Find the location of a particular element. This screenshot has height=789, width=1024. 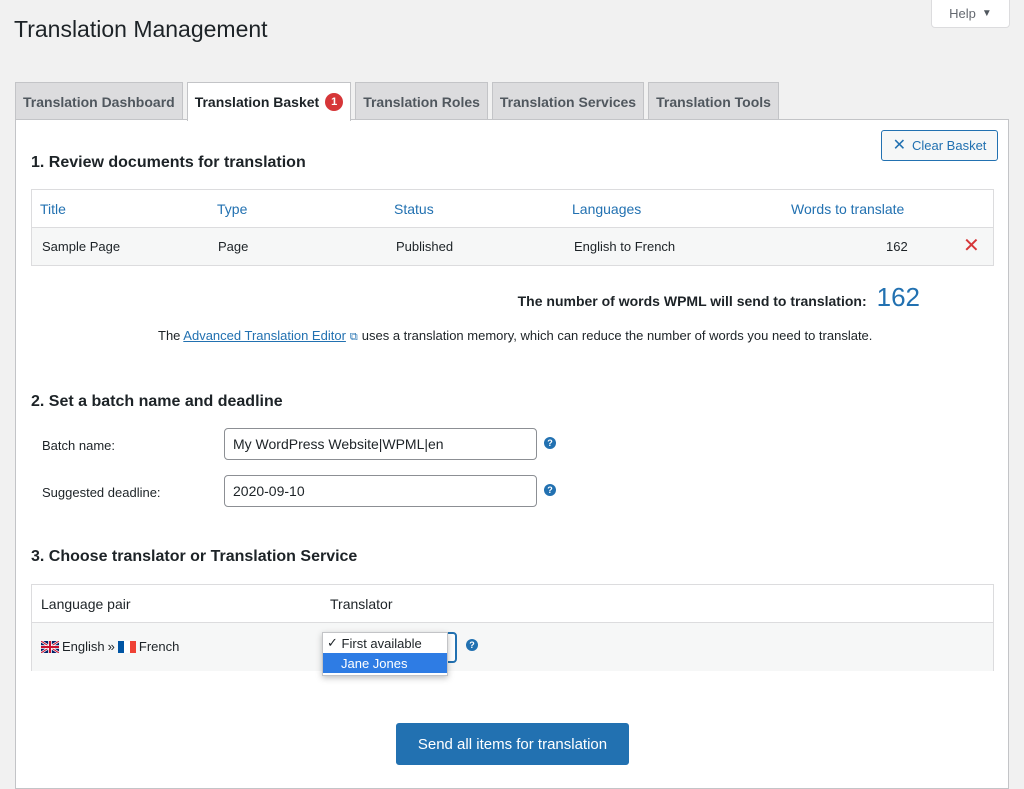

column-languages: Languages is located at coordinates (606, 209).